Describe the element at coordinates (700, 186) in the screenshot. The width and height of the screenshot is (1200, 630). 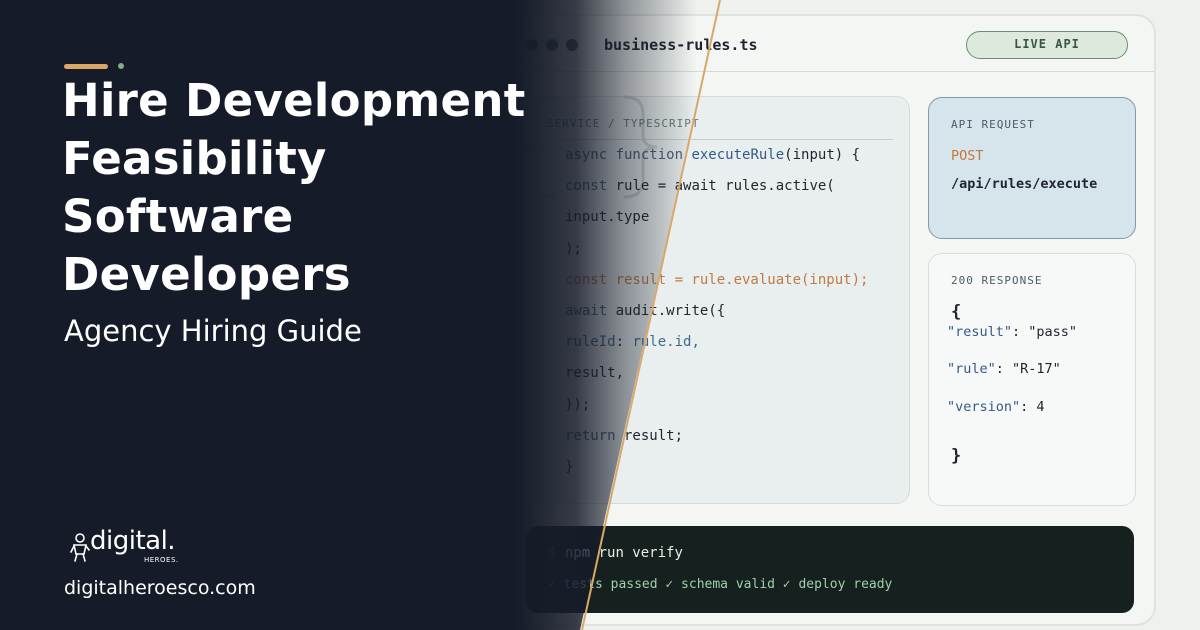
I see `code-line: const rule = await rules.active(` at that location.